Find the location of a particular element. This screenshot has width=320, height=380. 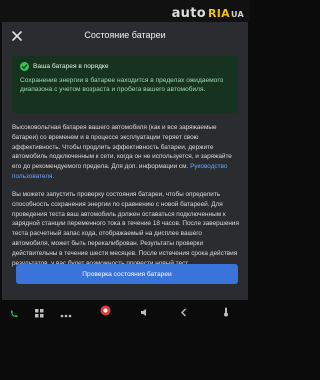

audio-icon is located at coordinates (145, 313).